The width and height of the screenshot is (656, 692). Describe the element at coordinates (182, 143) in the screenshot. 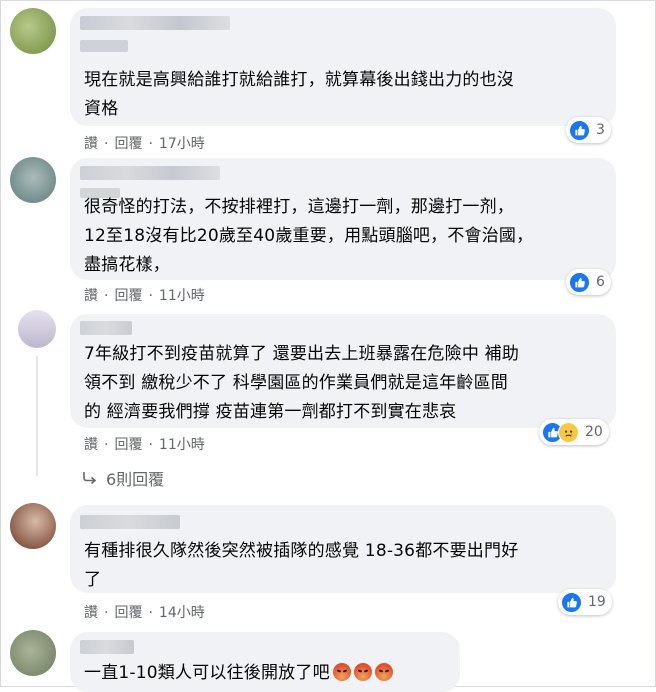

I see `timestamp: 17小時` at that location.